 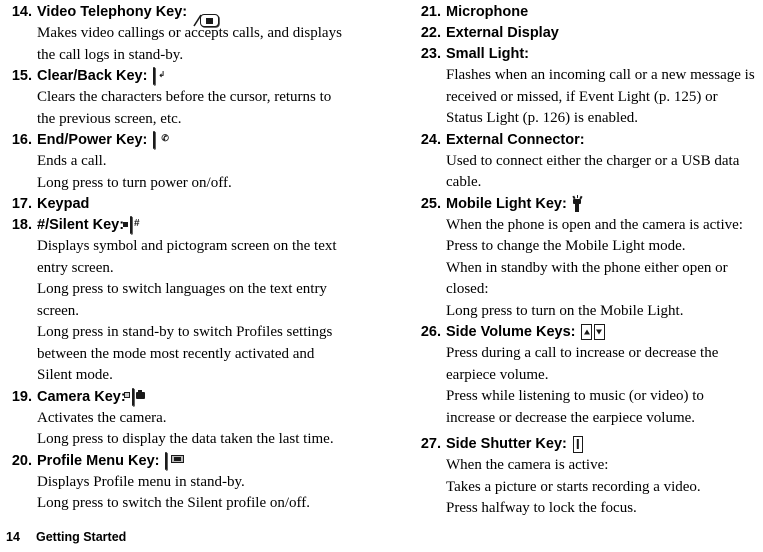 I want to click on item-heading: External Connector:, so click(x=513, y=140).